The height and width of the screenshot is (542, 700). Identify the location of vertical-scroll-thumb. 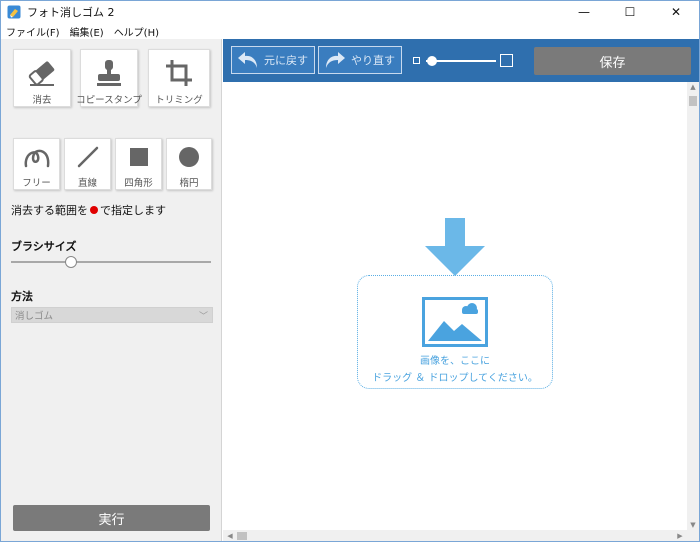
(693, 101).